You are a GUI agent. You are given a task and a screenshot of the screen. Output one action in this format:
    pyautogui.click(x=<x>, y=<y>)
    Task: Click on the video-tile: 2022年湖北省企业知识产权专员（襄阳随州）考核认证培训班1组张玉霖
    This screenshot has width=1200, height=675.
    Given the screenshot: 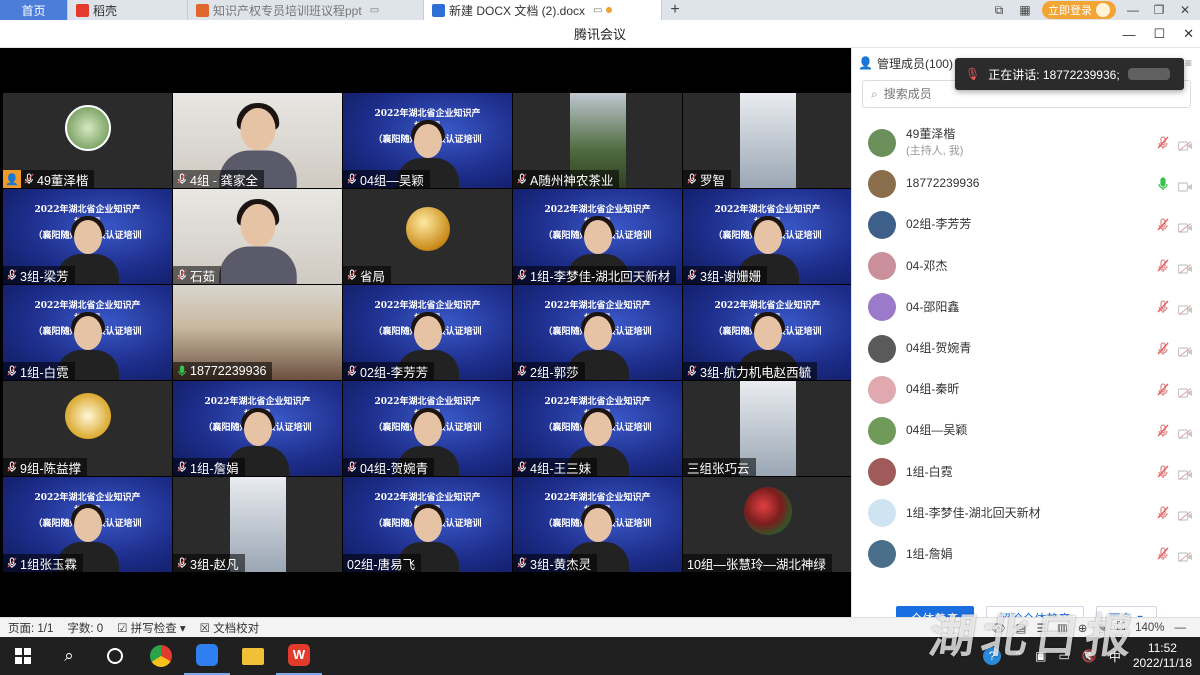 What is the action you would take?
    pyautogui.click(x=87, y=524)
    